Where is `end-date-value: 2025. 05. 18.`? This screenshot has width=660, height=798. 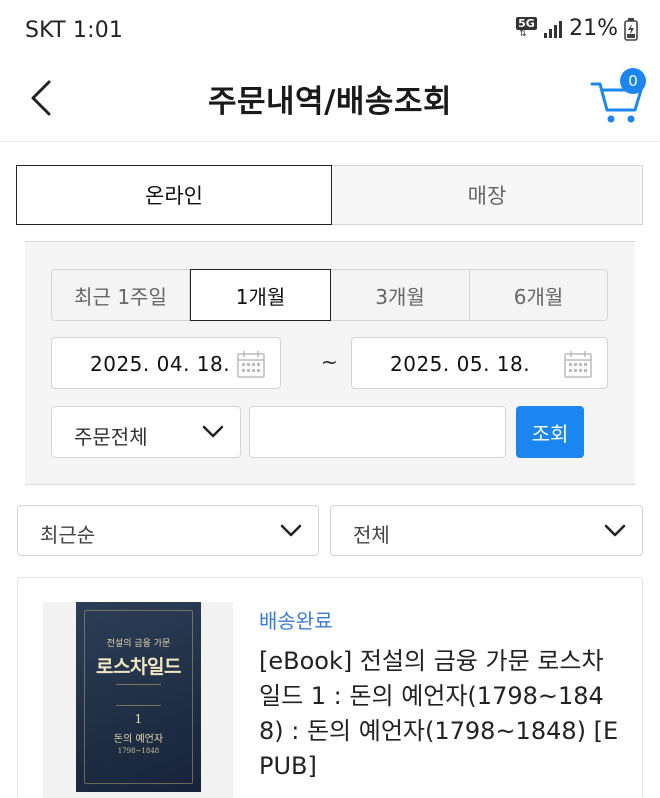
end-date-value: 2025. 05. 18. is located at coordinates (460, 364).